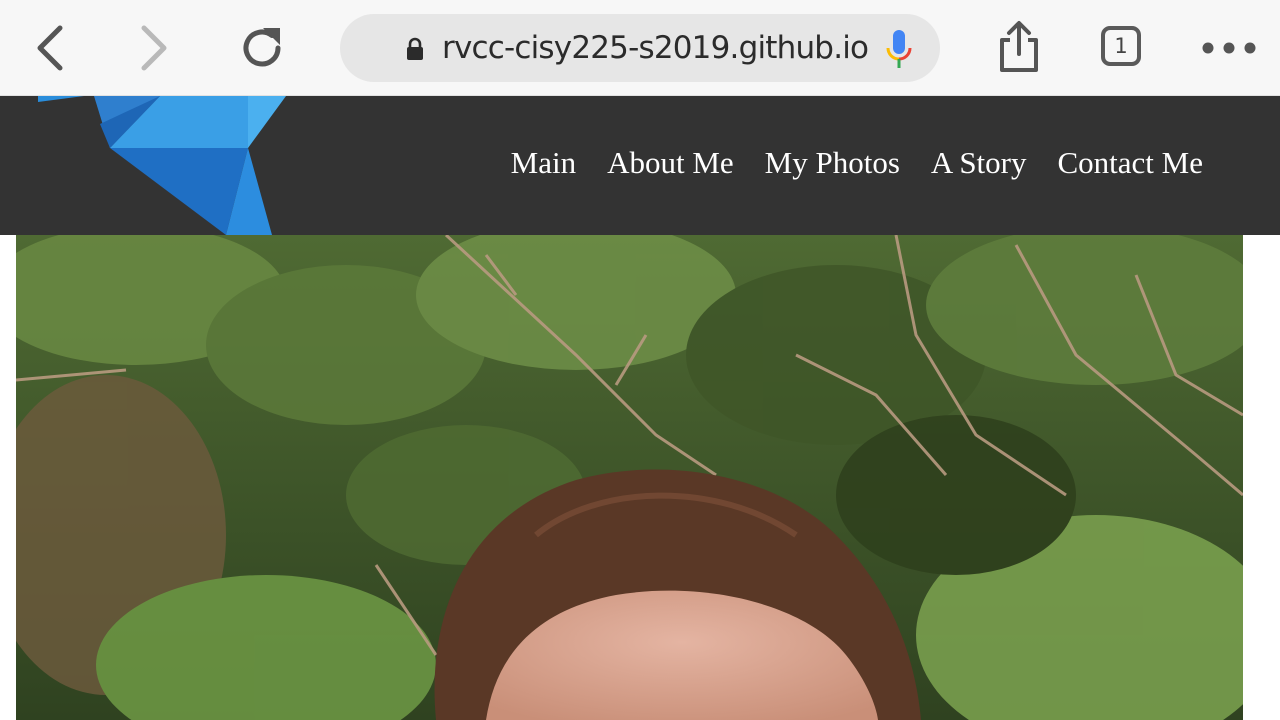 The image size is (1280, 720). I want to click on lock-icon, so click(415, 48).